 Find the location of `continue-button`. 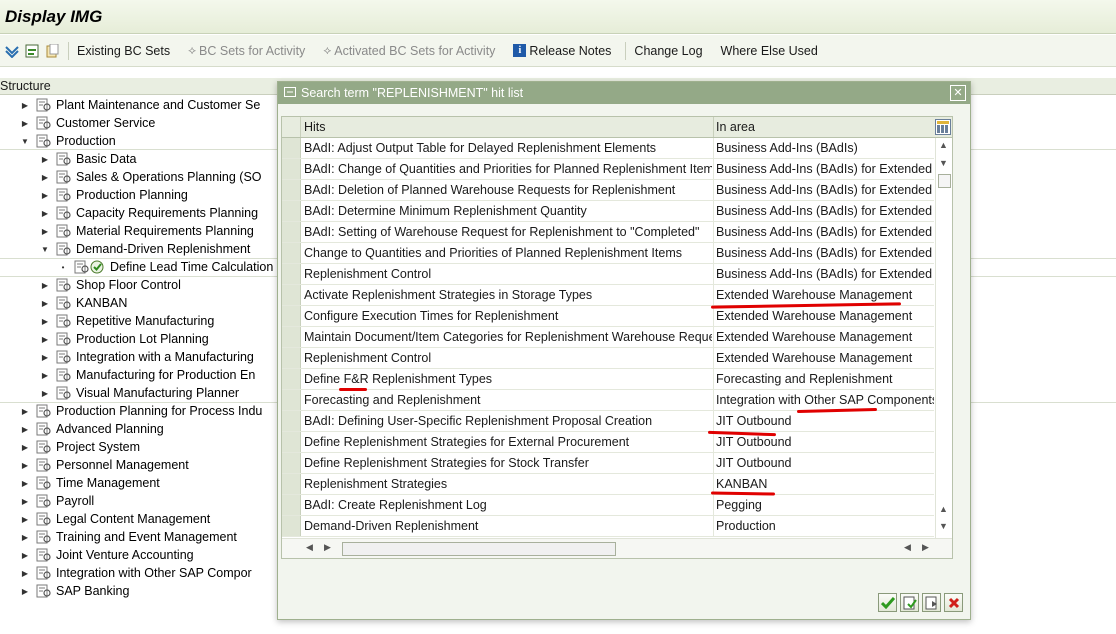

continue-button is located at coordinates (887, 602).